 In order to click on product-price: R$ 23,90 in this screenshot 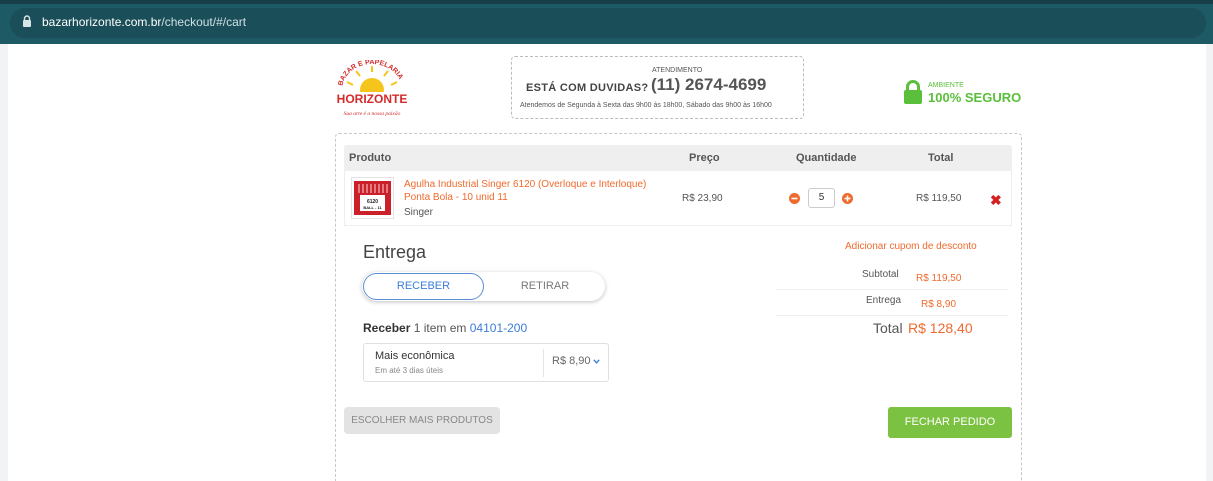, I will do `click(702, 198)`.